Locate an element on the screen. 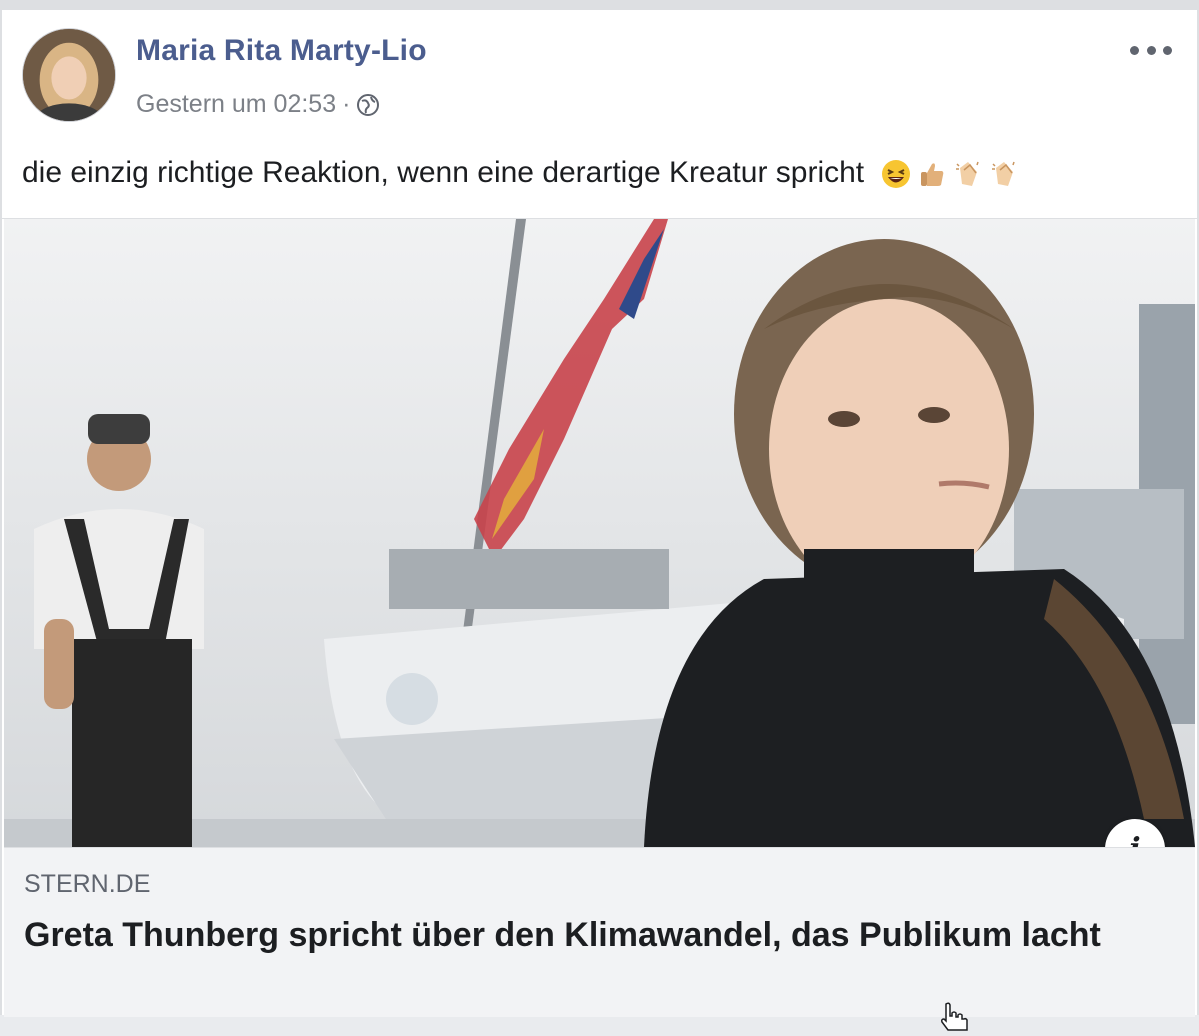 The image size is (1199, 1036). more-options-icon is located at coordinates (1151, 50).